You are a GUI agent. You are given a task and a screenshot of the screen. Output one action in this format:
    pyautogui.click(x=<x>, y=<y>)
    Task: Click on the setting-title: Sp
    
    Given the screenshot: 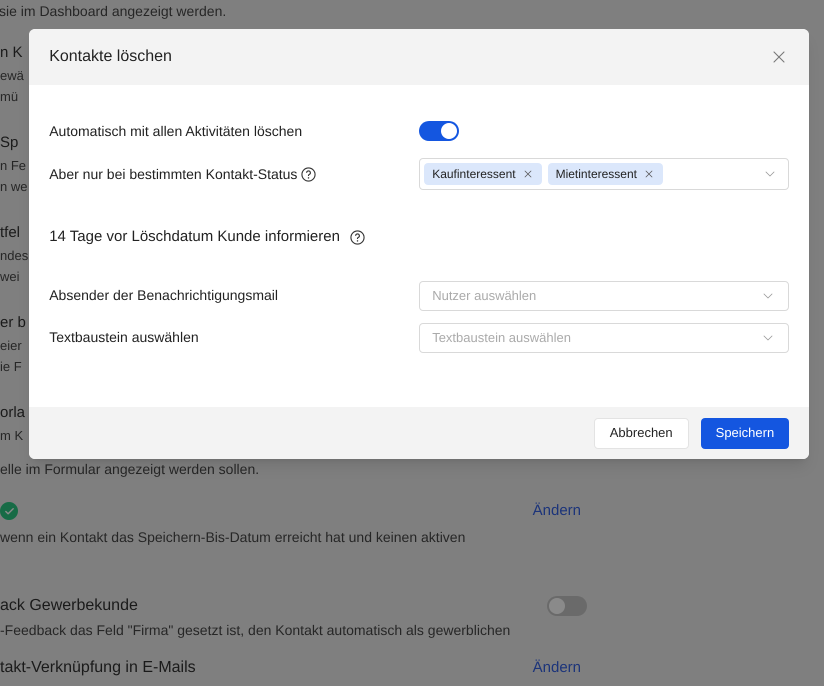 What is the action you would take?
    pyautogui.click(x=9, y=143)
    